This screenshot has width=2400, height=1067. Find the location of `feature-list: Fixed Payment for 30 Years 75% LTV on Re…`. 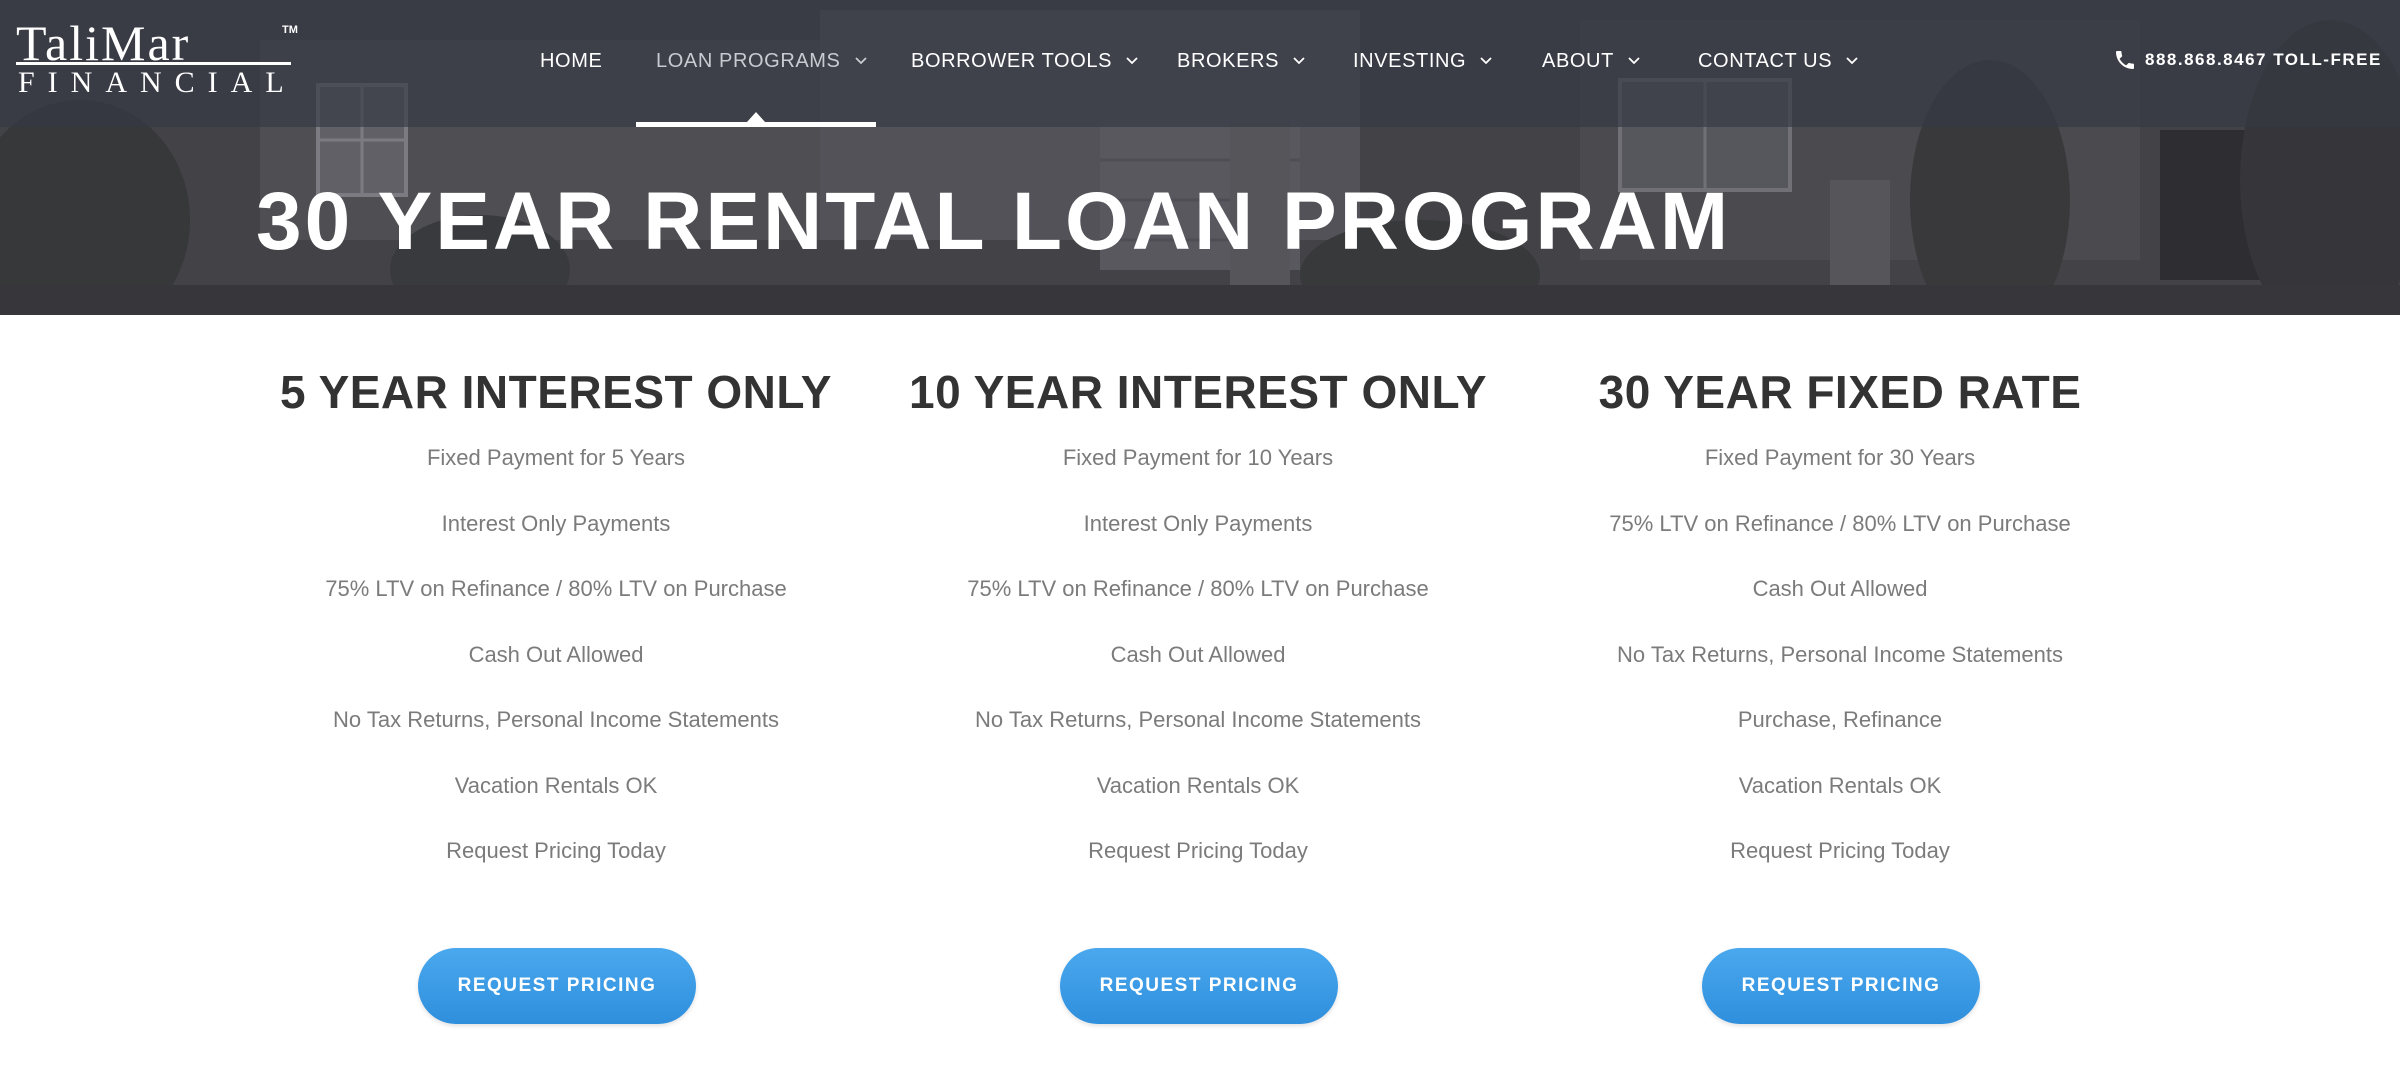

feature-list: Fixed Payment for 30 Years 75% LTV on Re… is located at coordinates (1840, 673).